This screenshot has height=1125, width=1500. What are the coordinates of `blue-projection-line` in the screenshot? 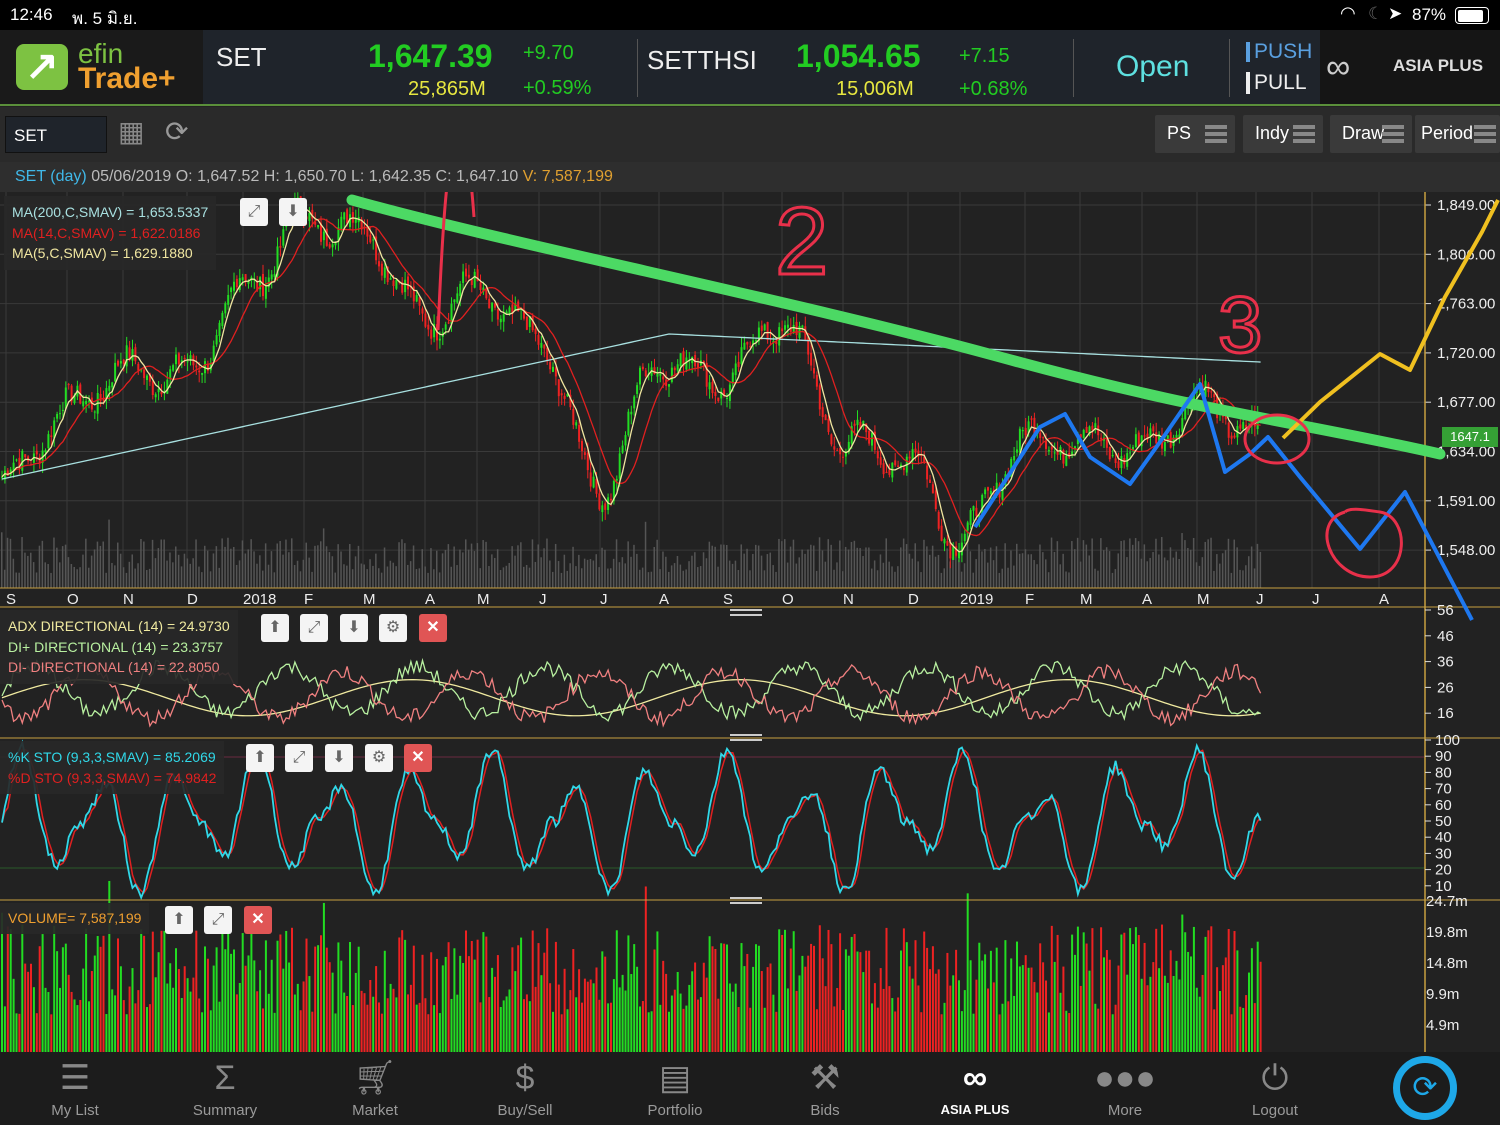 It's located at (1223, 501).